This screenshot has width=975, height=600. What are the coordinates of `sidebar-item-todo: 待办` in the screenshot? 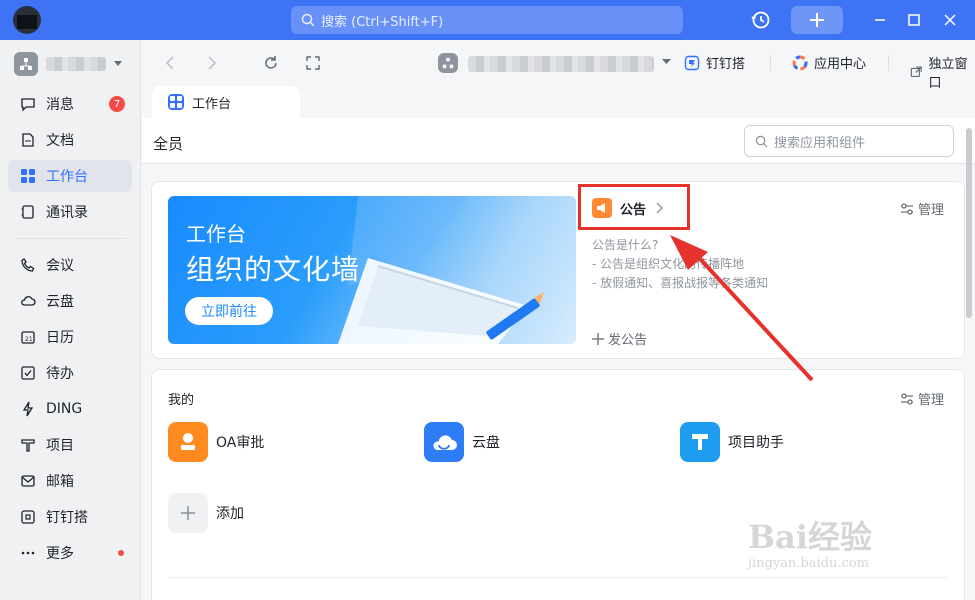 It's located at (70, 373).